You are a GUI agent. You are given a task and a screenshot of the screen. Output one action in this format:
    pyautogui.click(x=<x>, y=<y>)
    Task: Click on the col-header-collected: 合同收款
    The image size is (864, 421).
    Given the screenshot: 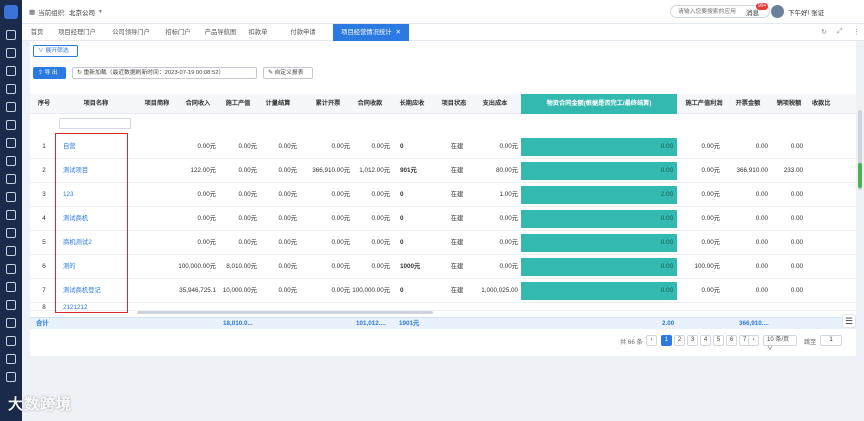 What is the action you would take?
    pyautogui.click(x=370, y=104)
    